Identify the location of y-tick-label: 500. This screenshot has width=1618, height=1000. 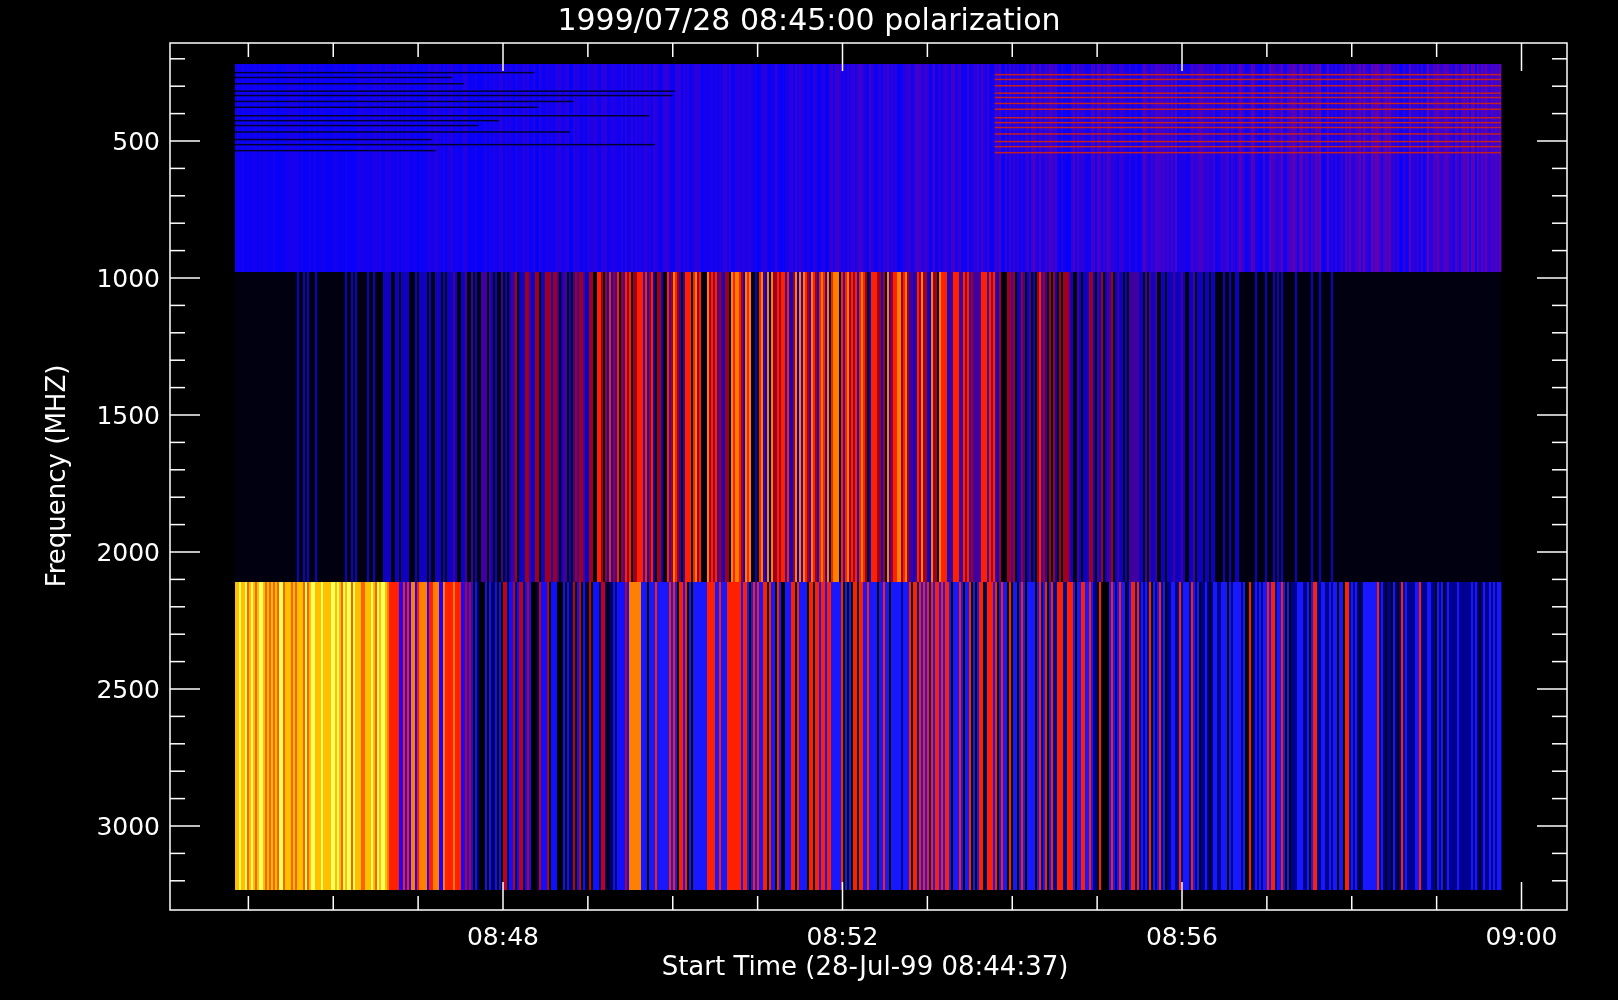
(136, 141).